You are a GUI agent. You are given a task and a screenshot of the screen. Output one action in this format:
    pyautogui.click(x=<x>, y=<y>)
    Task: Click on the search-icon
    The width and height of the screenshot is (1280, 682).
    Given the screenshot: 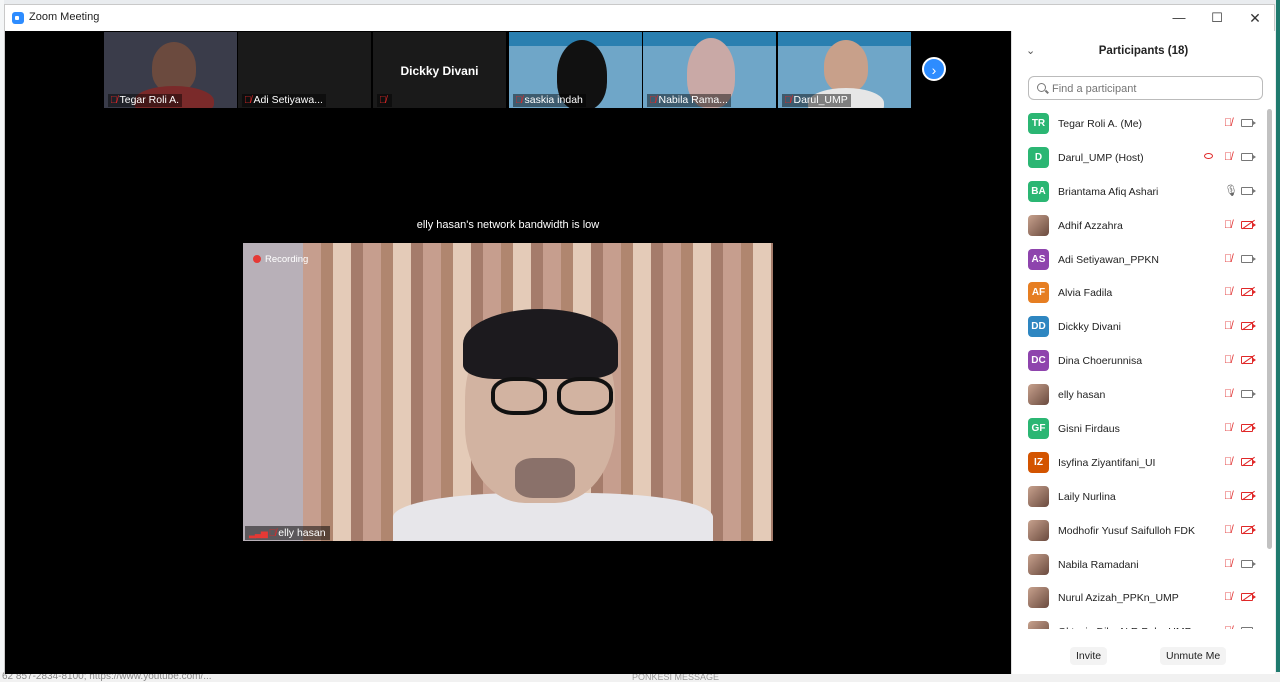 What is the action you would take?
    pyautogui.click(x=1041, y=87)
    